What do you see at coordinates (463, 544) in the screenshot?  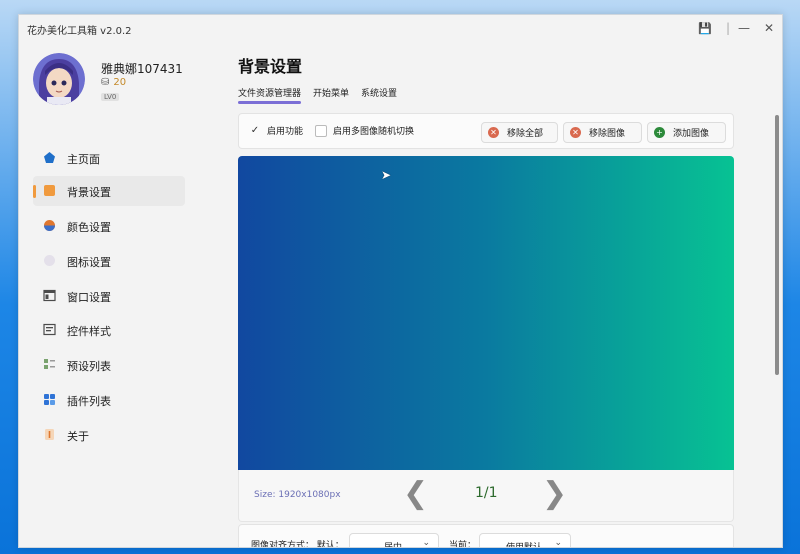 I see `current-alignment-label: 当前：` at bounding box center [463, 544].